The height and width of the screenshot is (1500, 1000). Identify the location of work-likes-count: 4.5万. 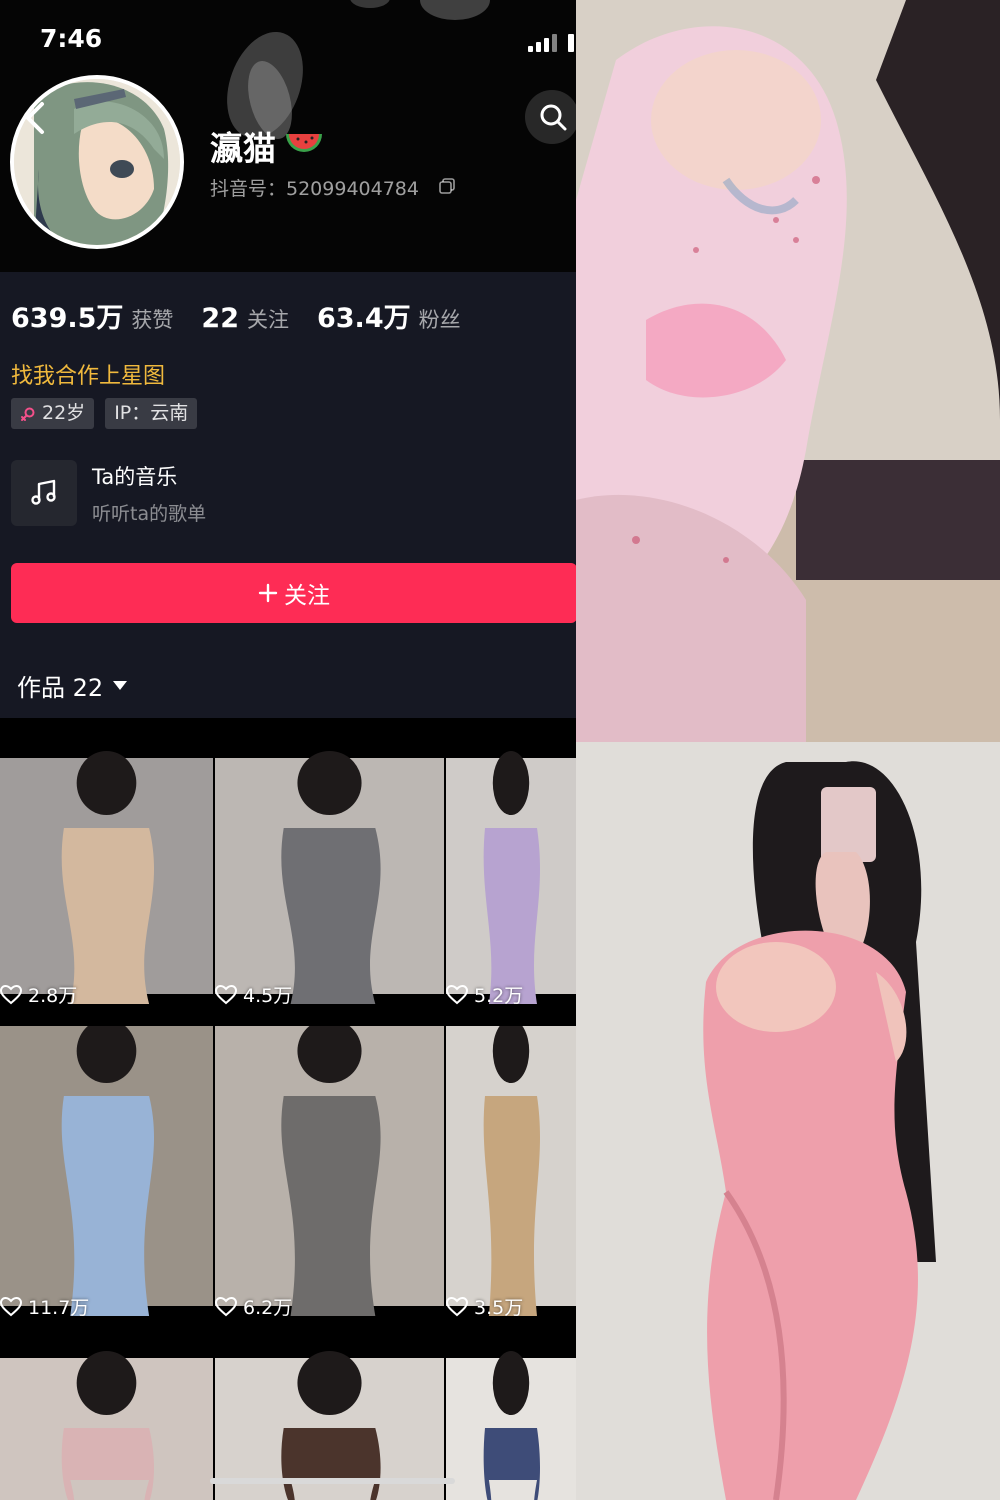
(268, 996).